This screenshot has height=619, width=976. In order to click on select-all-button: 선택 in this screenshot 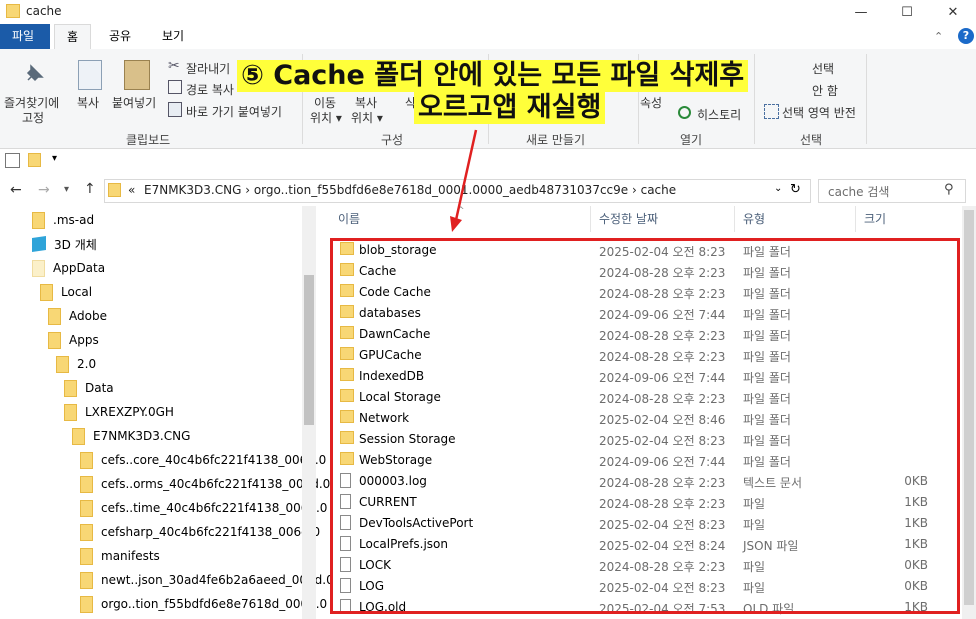, I will do `click(823, 68)`.